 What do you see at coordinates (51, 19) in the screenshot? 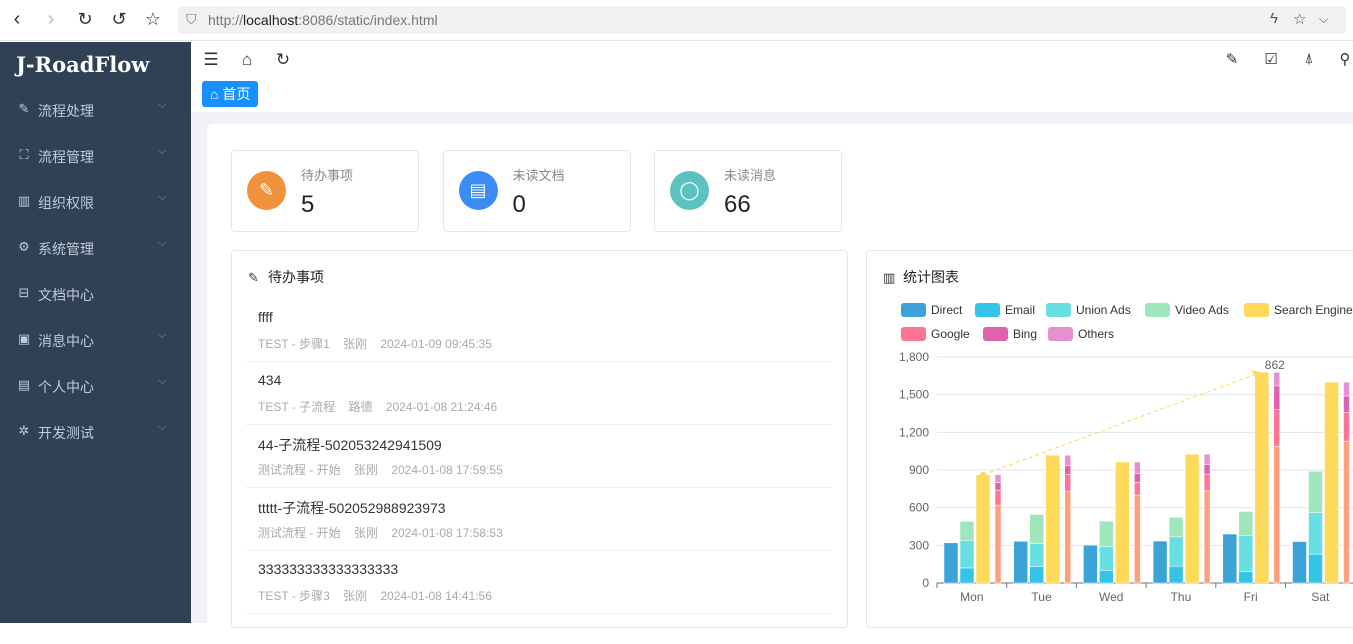
I see `forward-icon: ›` at bounding box center [51, 19].